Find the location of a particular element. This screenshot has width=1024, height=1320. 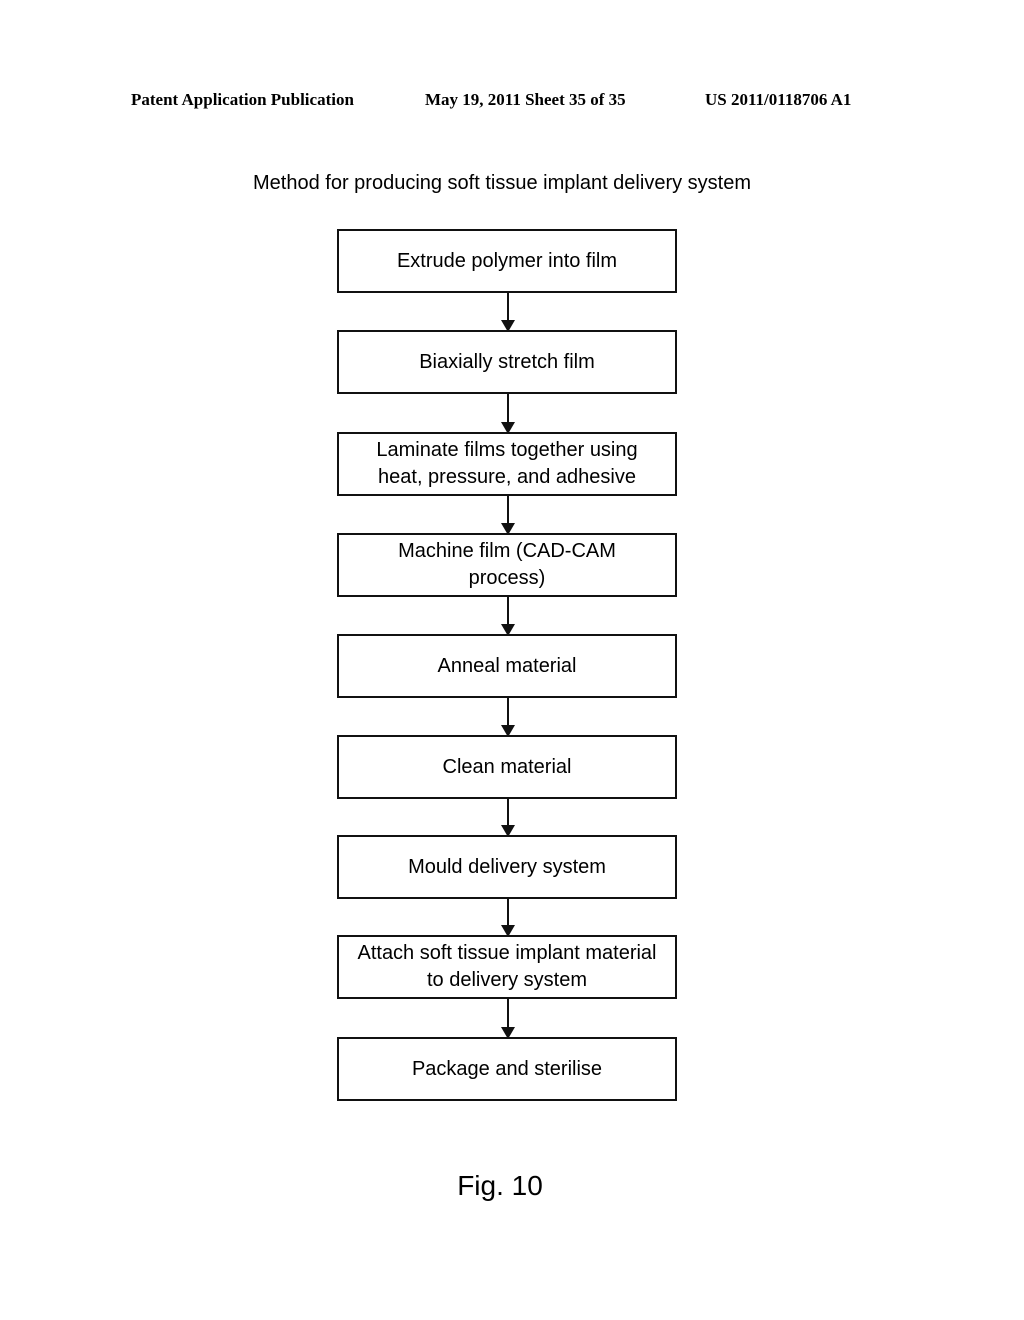

flow-step-1: Extrude polymer into film is located at coordinates (507, 261).